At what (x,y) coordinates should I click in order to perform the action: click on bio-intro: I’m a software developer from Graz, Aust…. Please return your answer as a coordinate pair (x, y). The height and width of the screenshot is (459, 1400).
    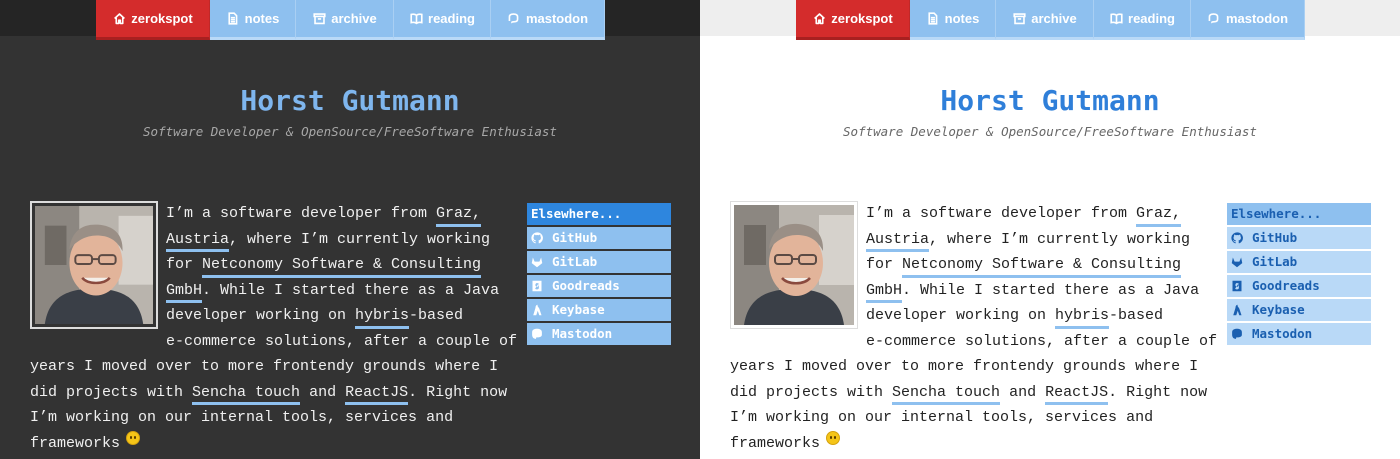
    Looking at the image, I should click on (341, 278).